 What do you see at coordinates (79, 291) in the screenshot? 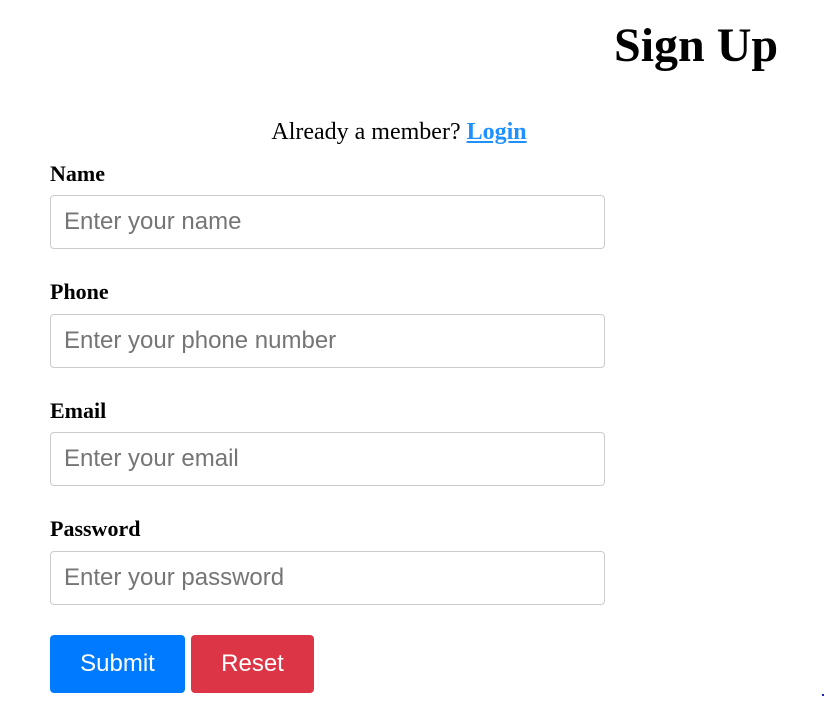
I see `phone-label: Phone` at bounding box center [79, 291].